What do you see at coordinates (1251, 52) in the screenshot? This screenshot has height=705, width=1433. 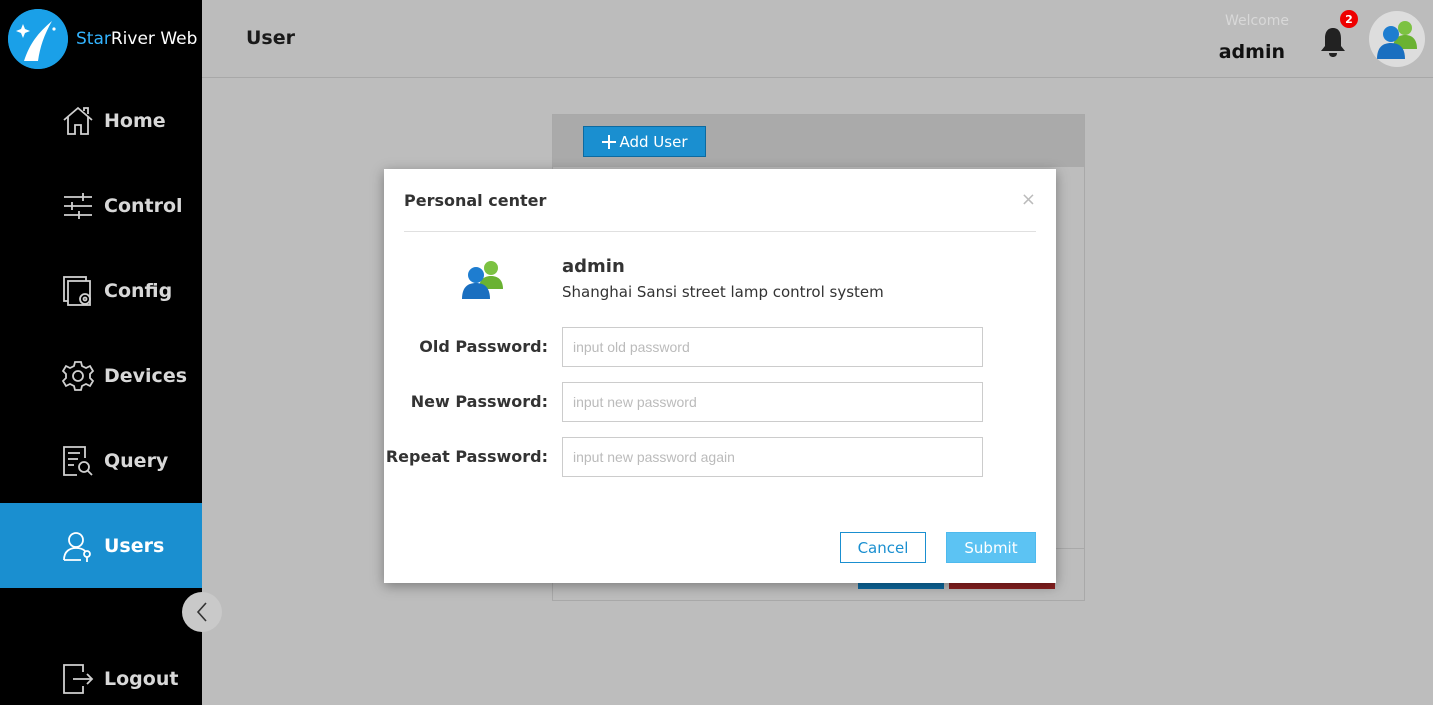 I see `header-username: admin` at bounding box center [1251, 52].